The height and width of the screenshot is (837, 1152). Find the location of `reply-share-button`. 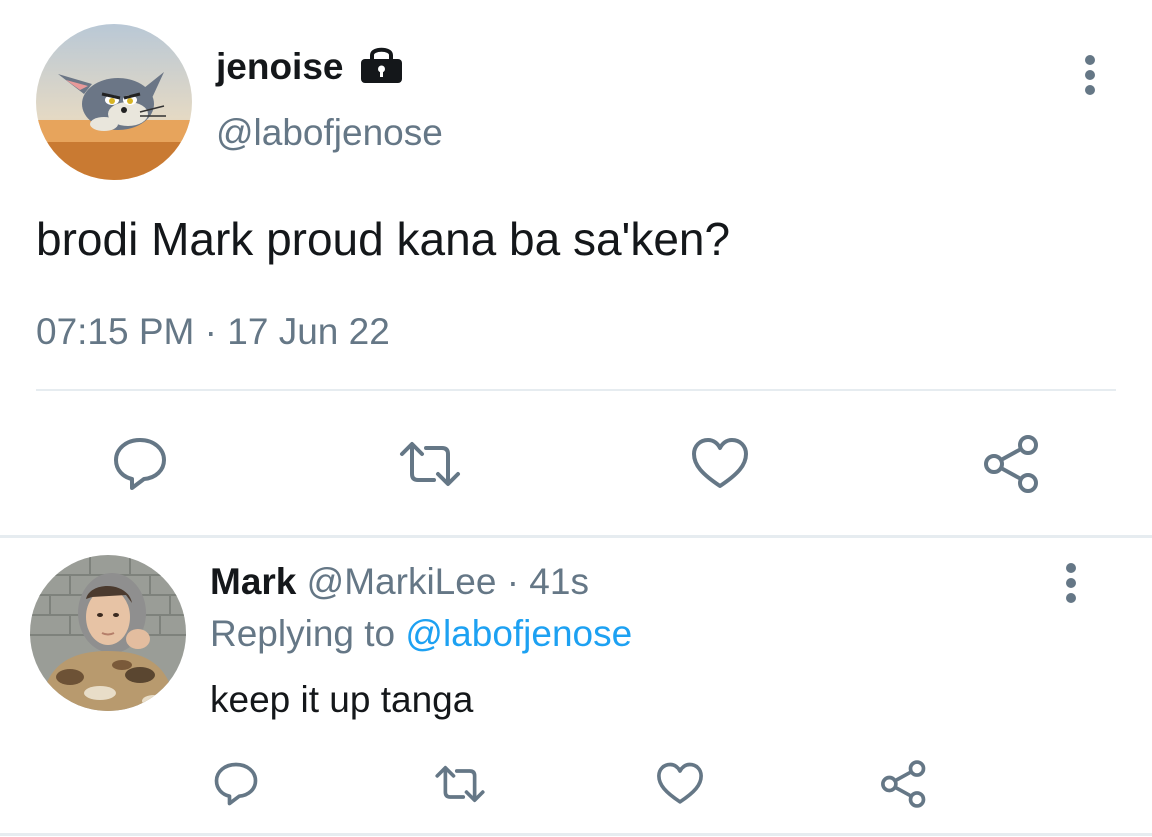

reply-share-button is located at coordinates (904, 784).